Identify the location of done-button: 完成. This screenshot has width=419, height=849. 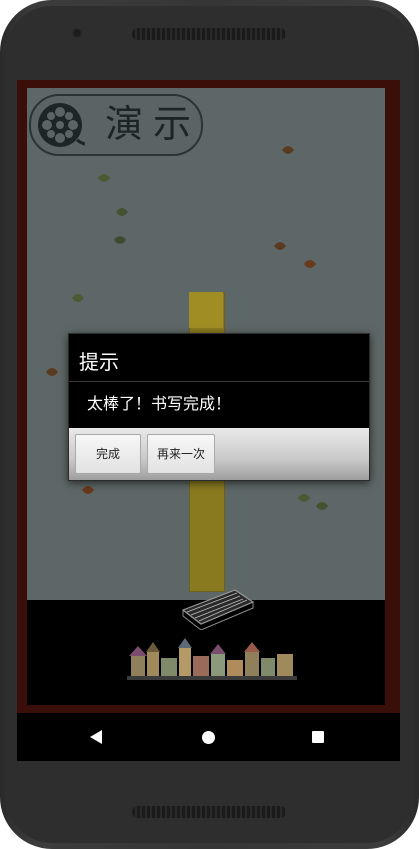
(108, 454).